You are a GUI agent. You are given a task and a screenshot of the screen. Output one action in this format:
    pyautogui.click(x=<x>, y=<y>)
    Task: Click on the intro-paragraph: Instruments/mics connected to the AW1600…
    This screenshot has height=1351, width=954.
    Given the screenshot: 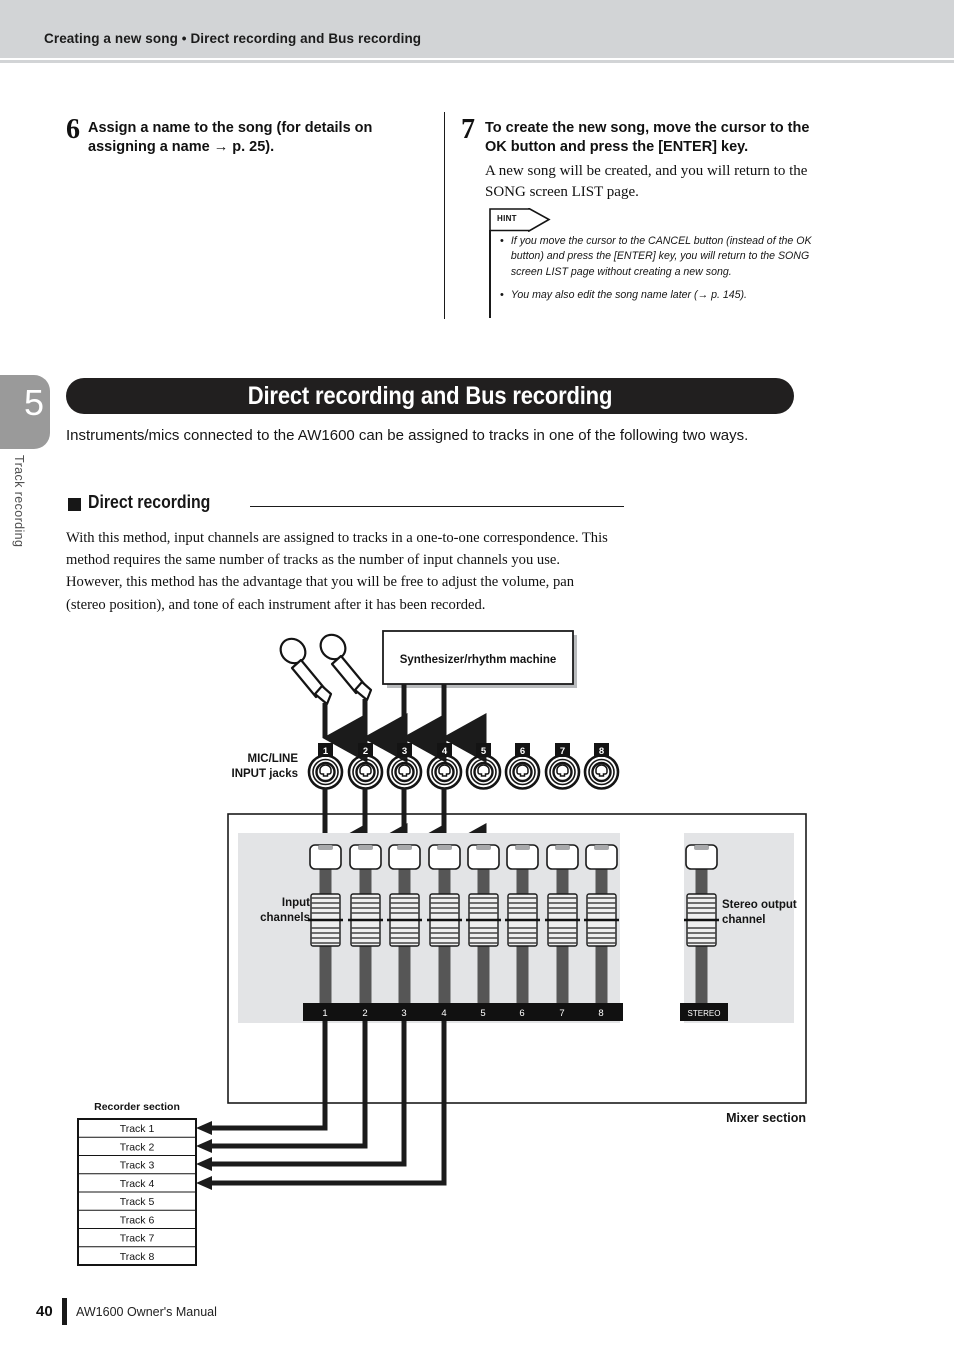 What is the action you would take?
    pyautogui.click(x=407, y=435)
    